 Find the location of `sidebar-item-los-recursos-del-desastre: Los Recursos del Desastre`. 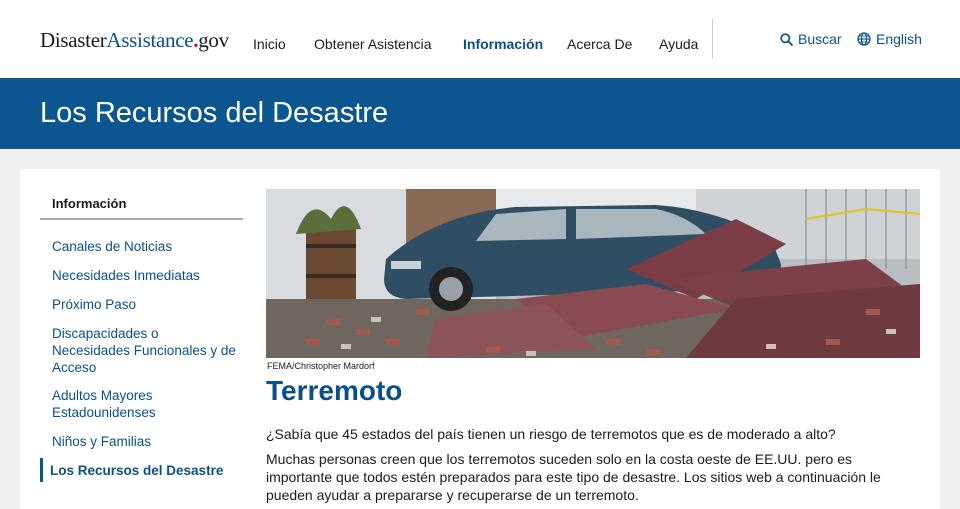

sidebar-item-los-recursos-del-desastre: Los Recursos del Desastre is located at coordinates (140, 470).